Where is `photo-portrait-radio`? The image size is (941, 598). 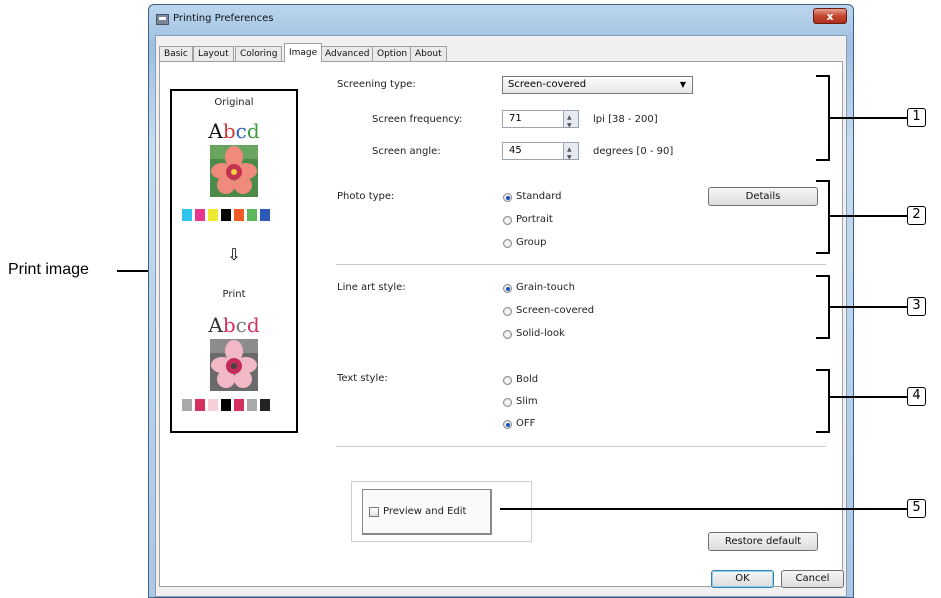
photo-portrait-radio is located at coordinates (507, 220).